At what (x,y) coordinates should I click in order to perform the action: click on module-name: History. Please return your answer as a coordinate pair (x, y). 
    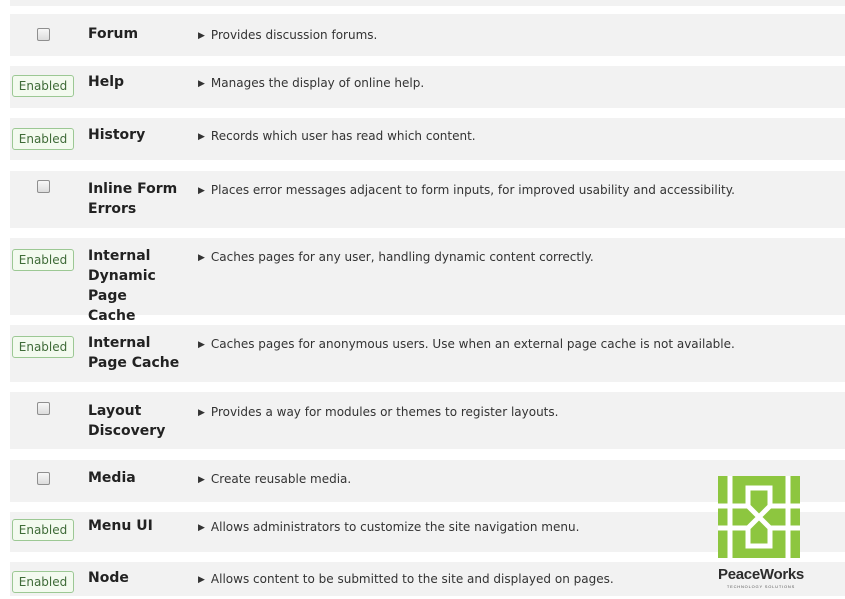
    Looking at the image, I should click on (117, 135).